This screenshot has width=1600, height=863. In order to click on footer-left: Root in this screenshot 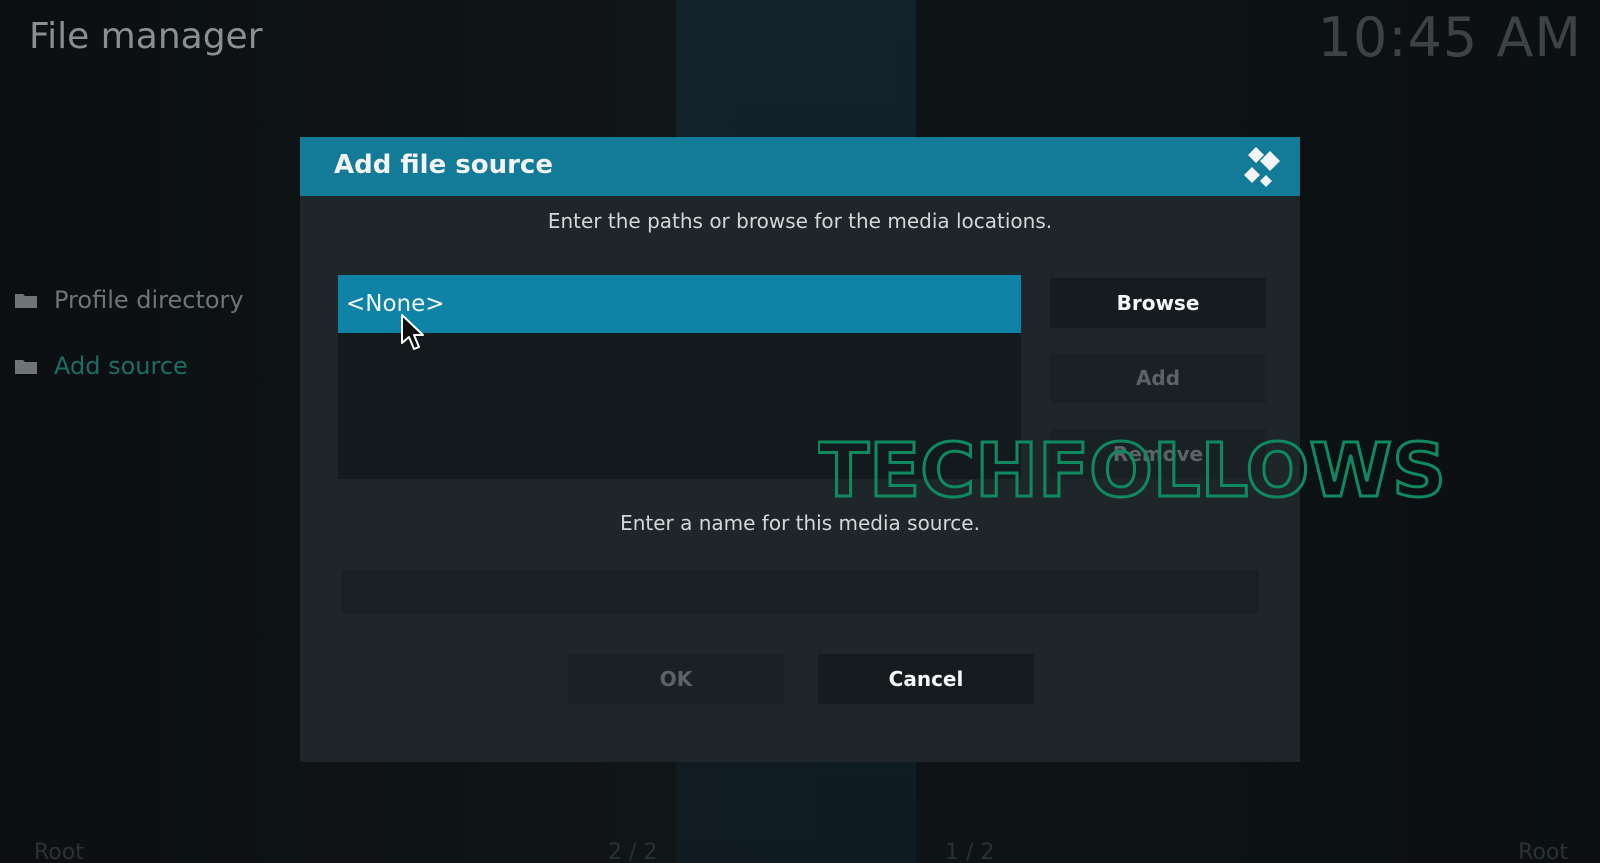, I will do `click(59, 851)`.